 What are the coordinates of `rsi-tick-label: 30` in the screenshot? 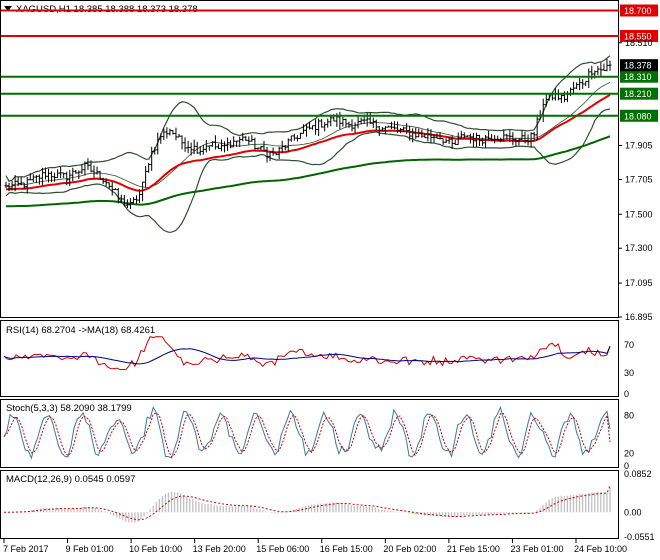 It's located at (629, 373).